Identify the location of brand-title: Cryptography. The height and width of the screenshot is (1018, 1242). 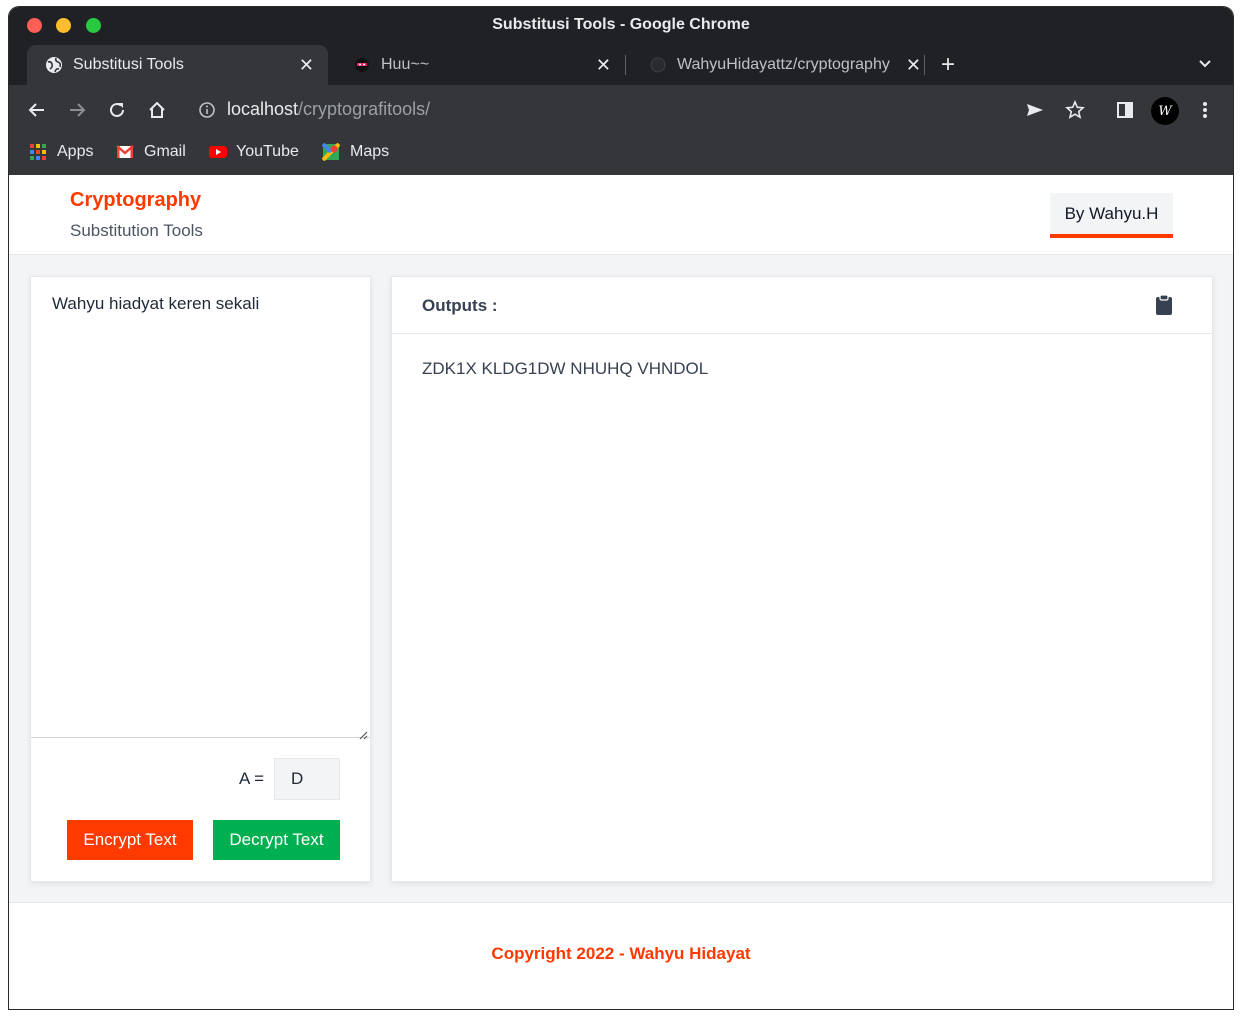
(135, 200).